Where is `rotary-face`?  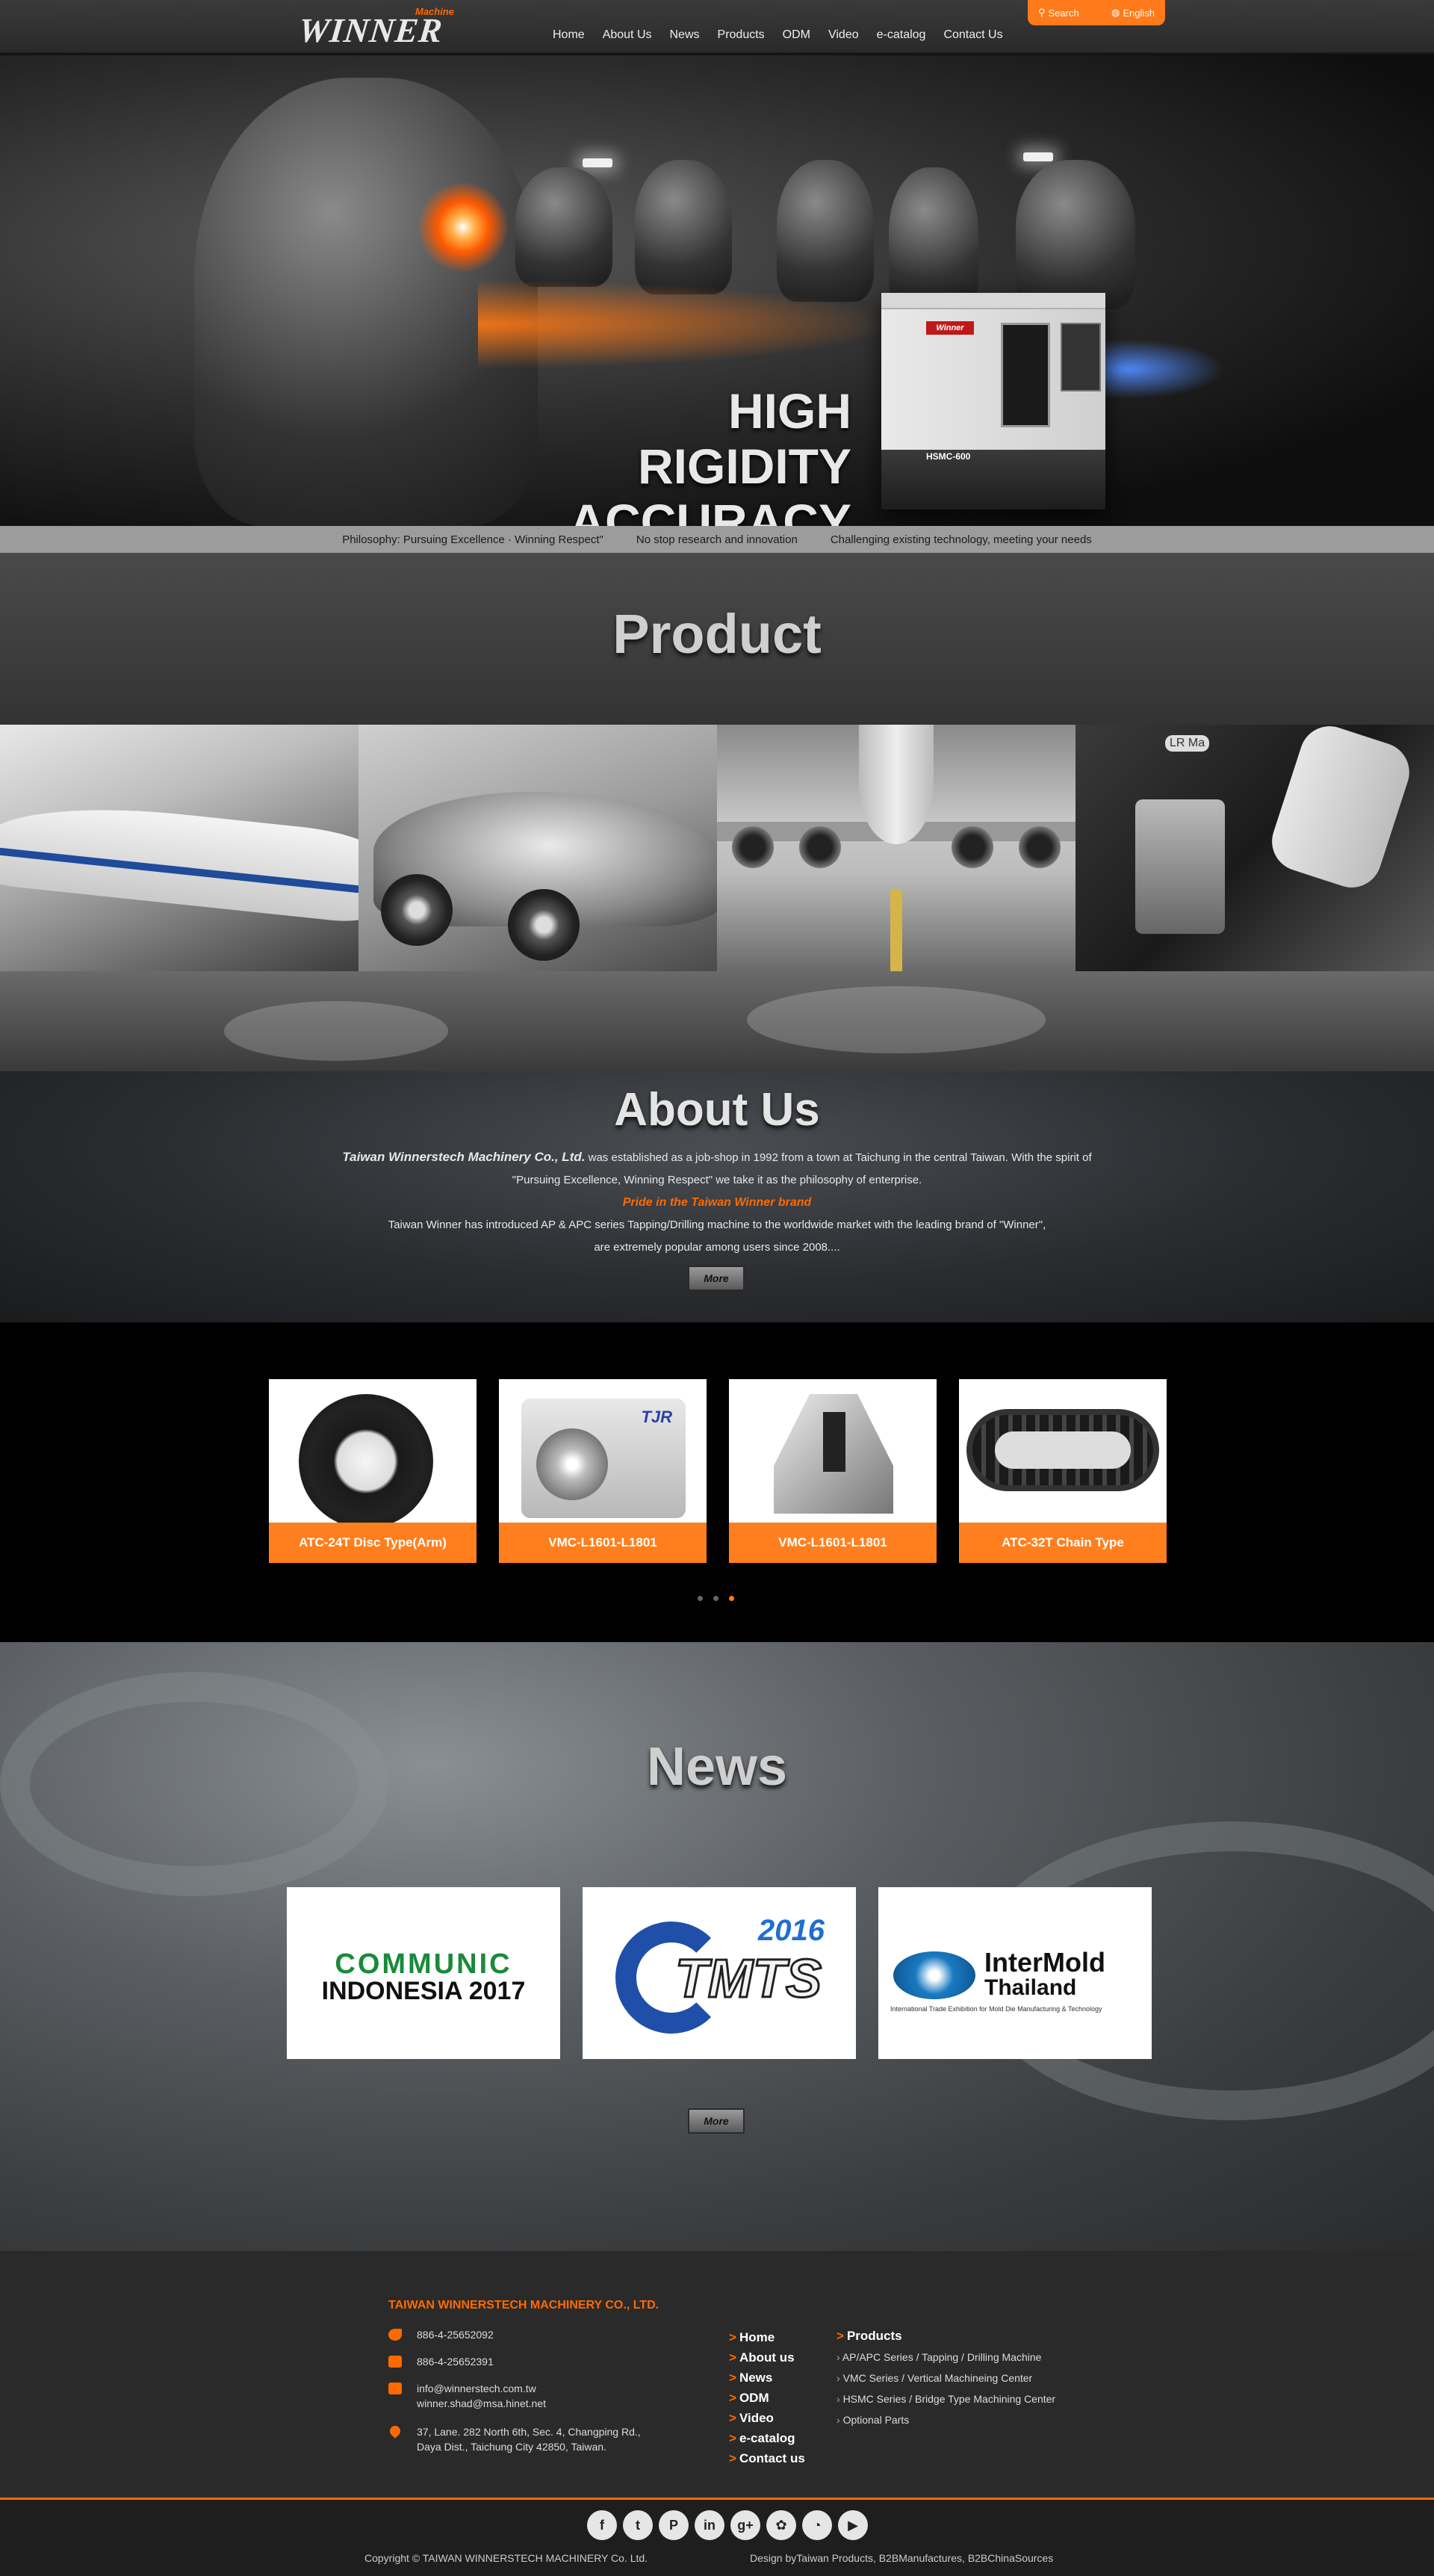 rotary-face is located at coordinates (572, 1464).